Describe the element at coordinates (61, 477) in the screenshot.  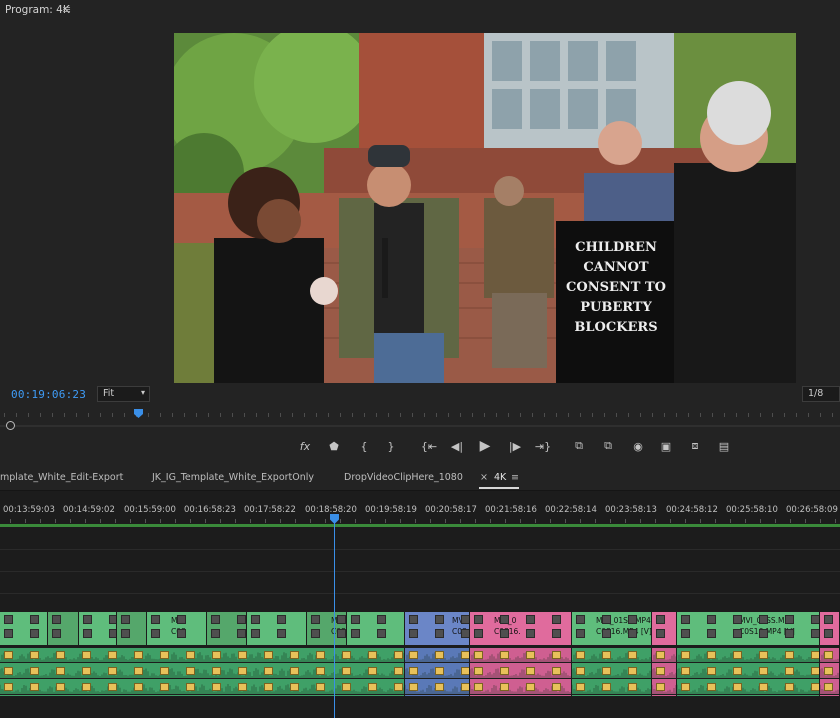
I see `tab-template-white-edit-export: mplate_White_Edit-Export` at that location.